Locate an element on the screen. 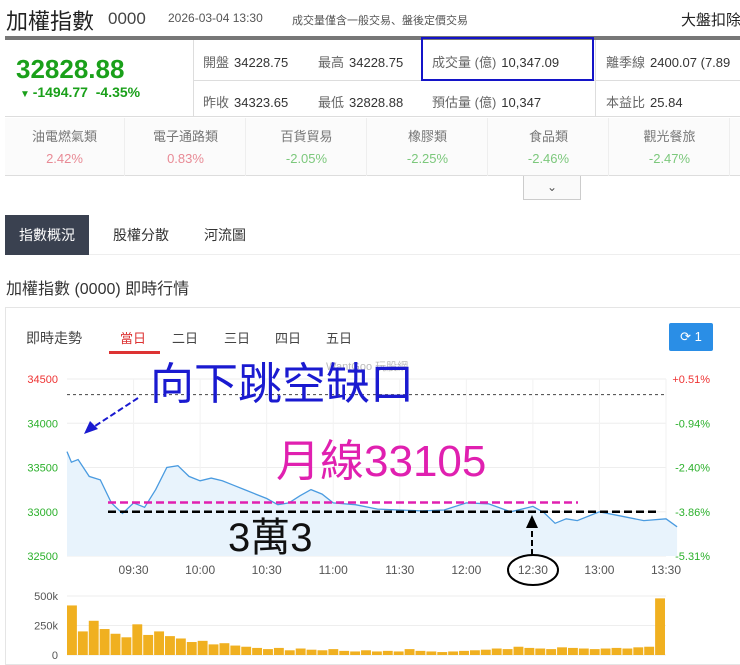 This screenshot has height=665, width=740. x-tick-label: 13:00 is located at coordinates (599, 570).